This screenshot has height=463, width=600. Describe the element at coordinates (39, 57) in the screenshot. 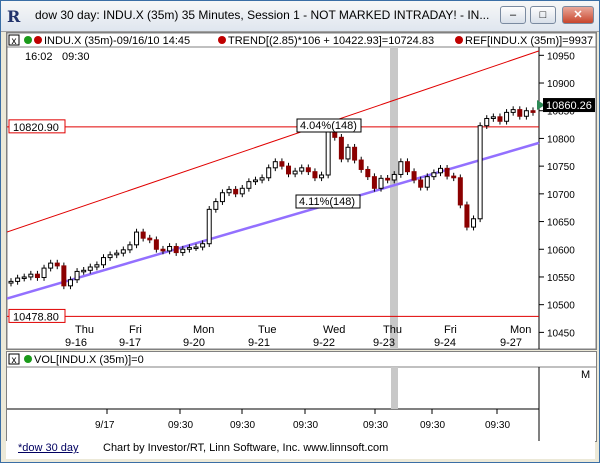

I see `time-left-label: 16:02` at that location.